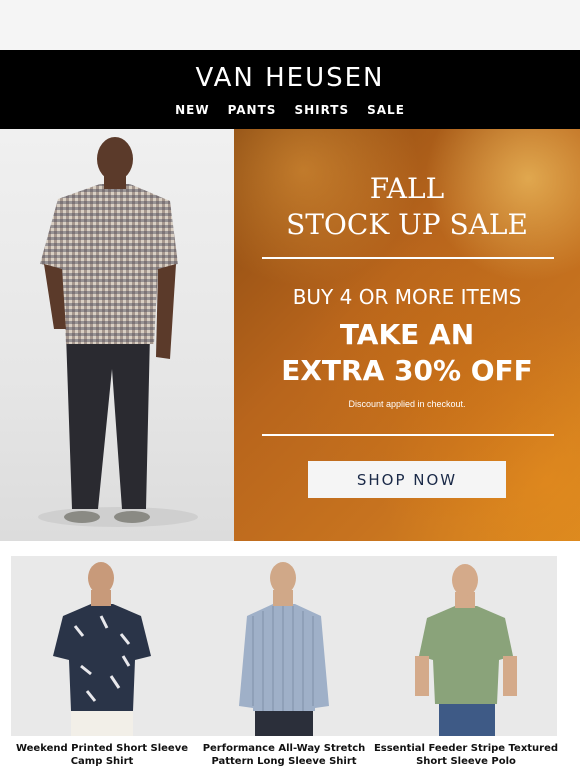  Describe the element at coordinates (102, 755) in the screenshot. I see `product-name: Weekend Printed Short Sleeve Camp Shirt` at that location.